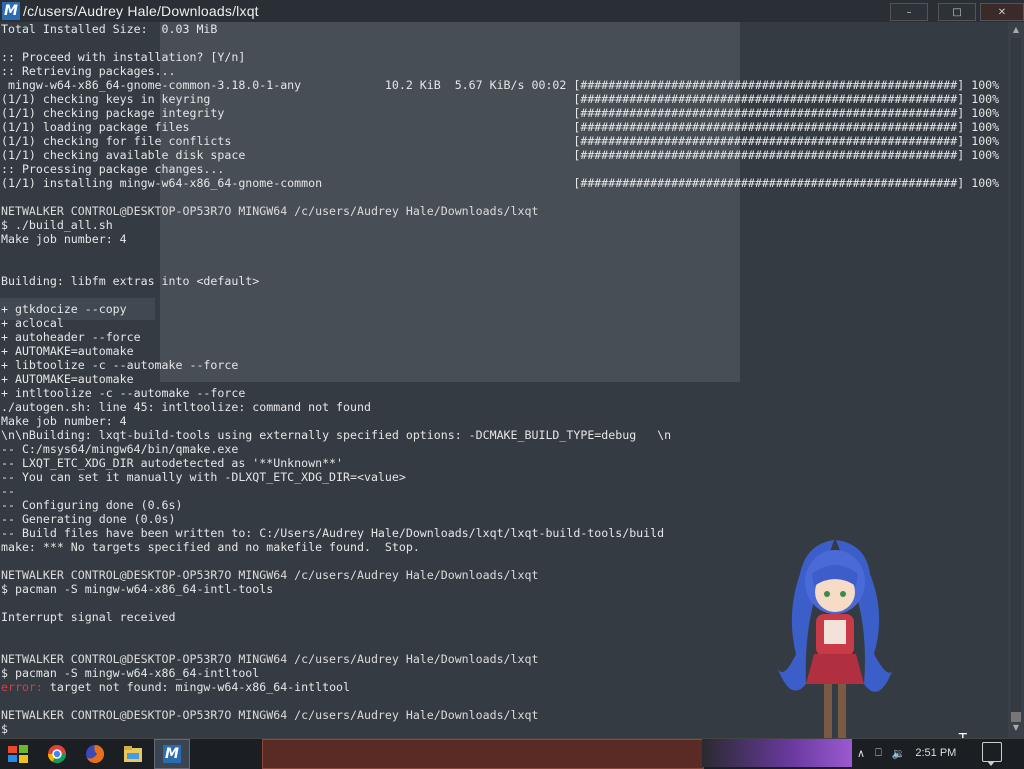 Image resolution: width=1024 pixels, height=769 pixels. What do you see at coordinates (777, 753) in the screenshot?
I see `taskbar-wallpaper-gradient` at bounding box center [777, 753].